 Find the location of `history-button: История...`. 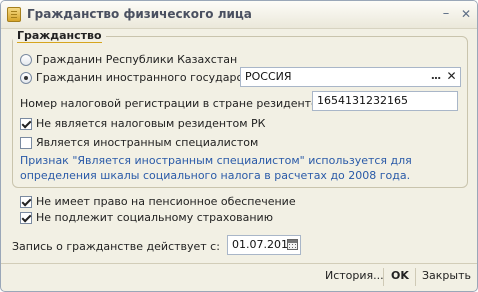

history-button: История... is located at coordinates (354, 275).